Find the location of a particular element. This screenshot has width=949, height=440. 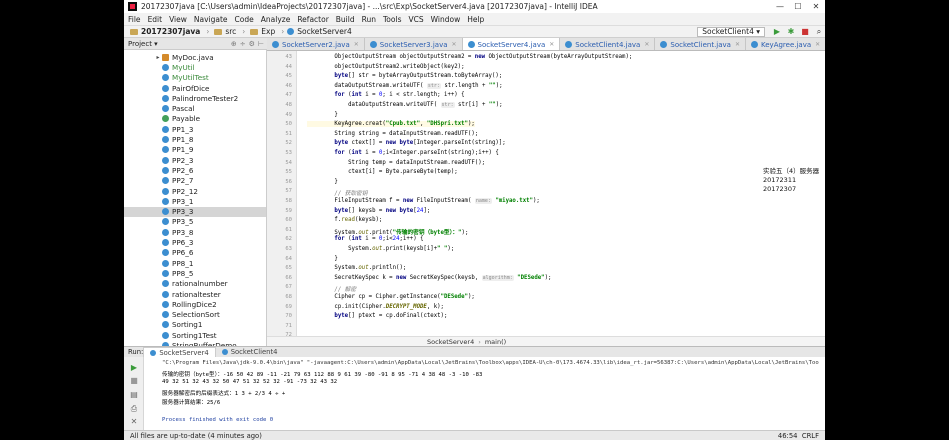

menu-build: Build is located at coordinates (345, 19).